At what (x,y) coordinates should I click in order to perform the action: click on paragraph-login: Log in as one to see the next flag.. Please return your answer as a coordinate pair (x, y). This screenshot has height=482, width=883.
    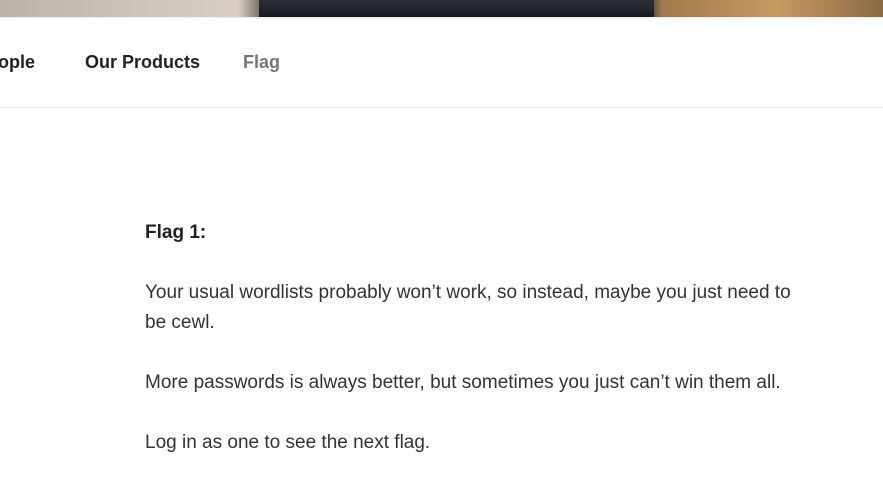
    Looking at the image, I should click on (288, 442).